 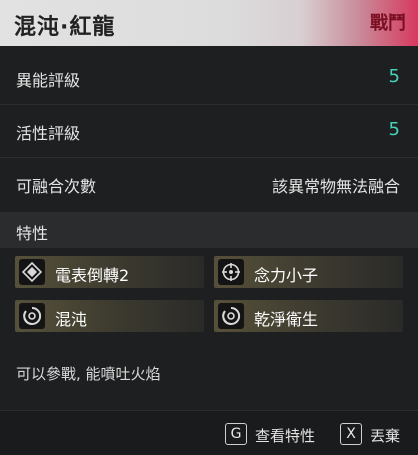 I want to click on item-description: 可以參戰, 能噴吐火焰, so click(x=88, y=374).